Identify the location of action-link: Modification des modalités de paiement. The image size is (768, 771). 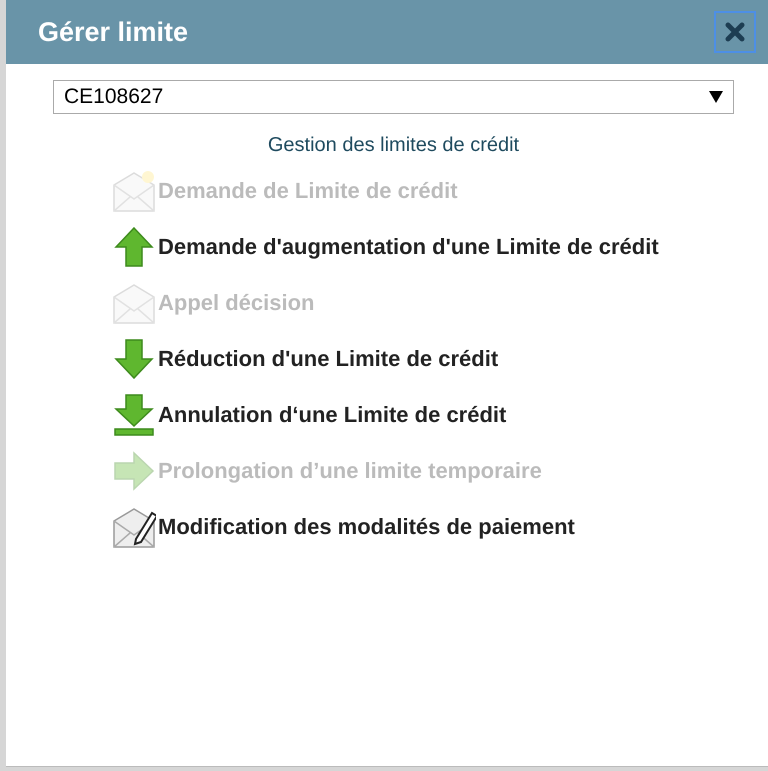
(366, 527).